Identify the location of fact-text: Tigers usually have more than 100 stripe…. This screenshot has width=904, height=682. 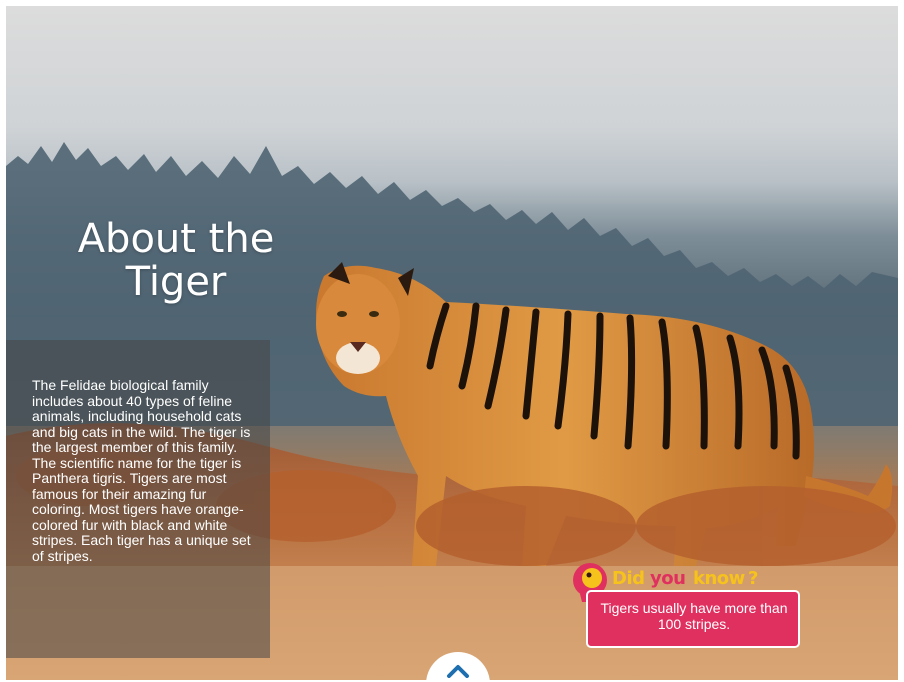
(694, 616).